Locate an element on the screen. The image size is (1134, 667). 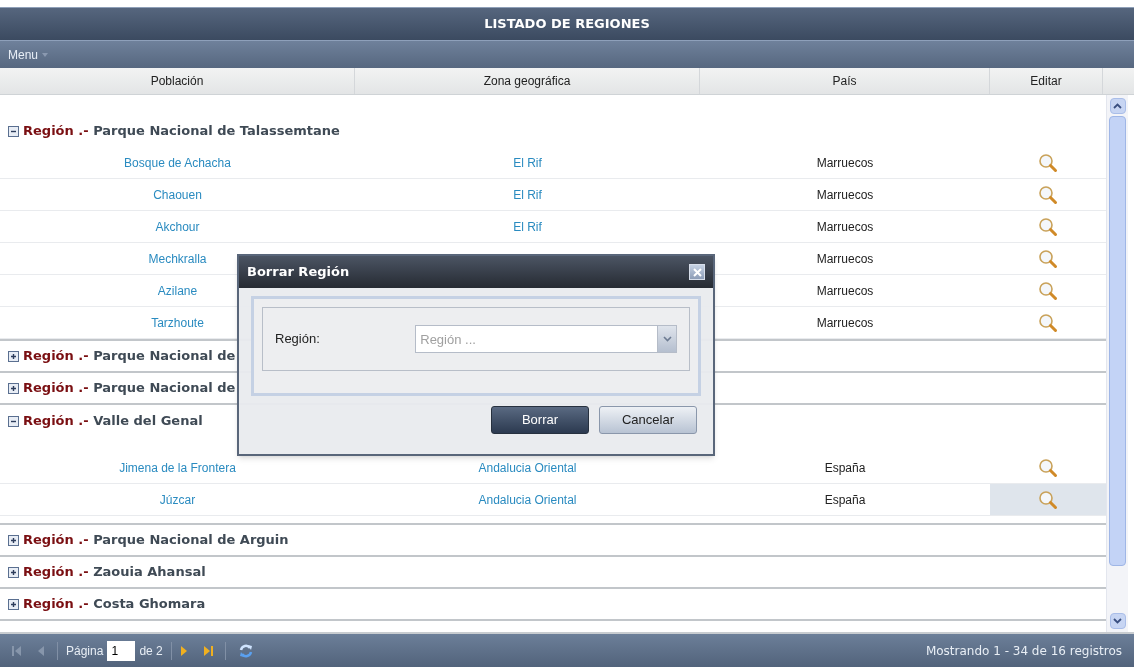
delete-button: Borrar is located at coordinates (540, 420).